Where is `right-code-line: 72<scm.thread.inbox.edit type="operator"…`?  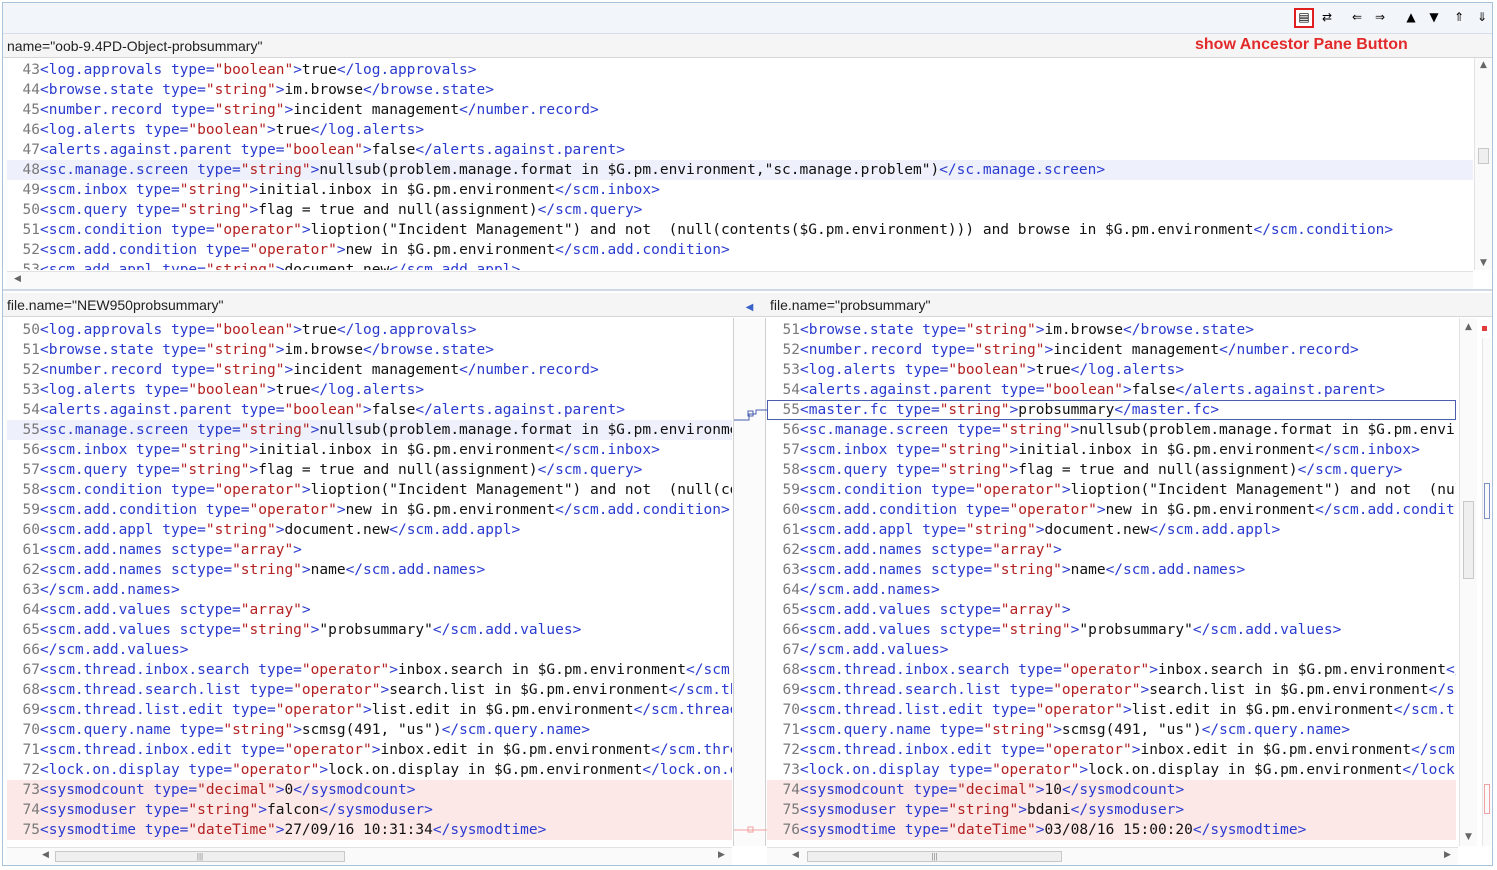
right-code-line: 72<scm.thread.inbox.edit type="operator"… is located at coordinates (1111, 750).